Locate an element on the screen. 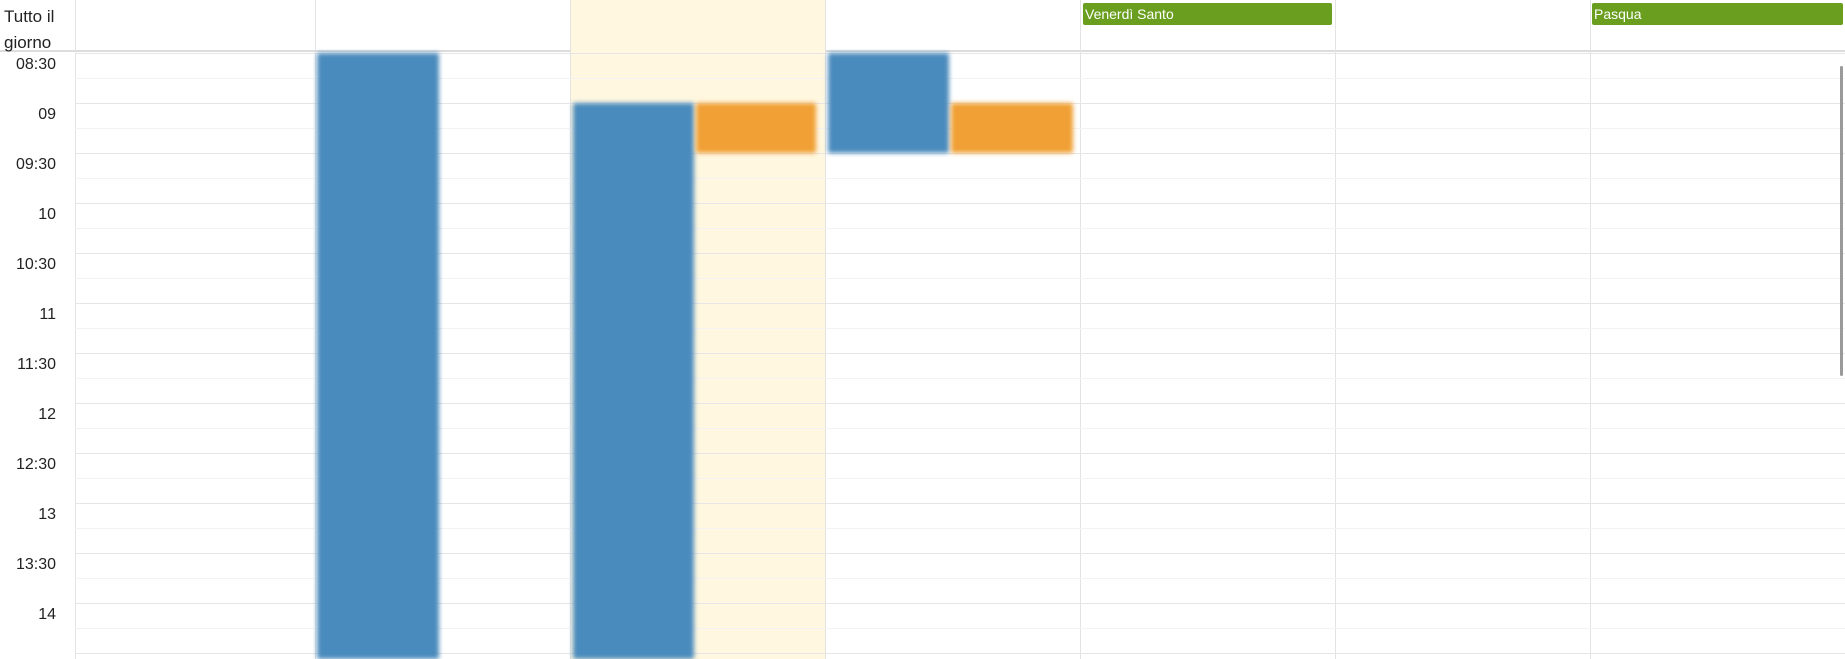 This screenshot has width=1845, height=659. vertical-scrollbar is located at coordinates (1841, 221).